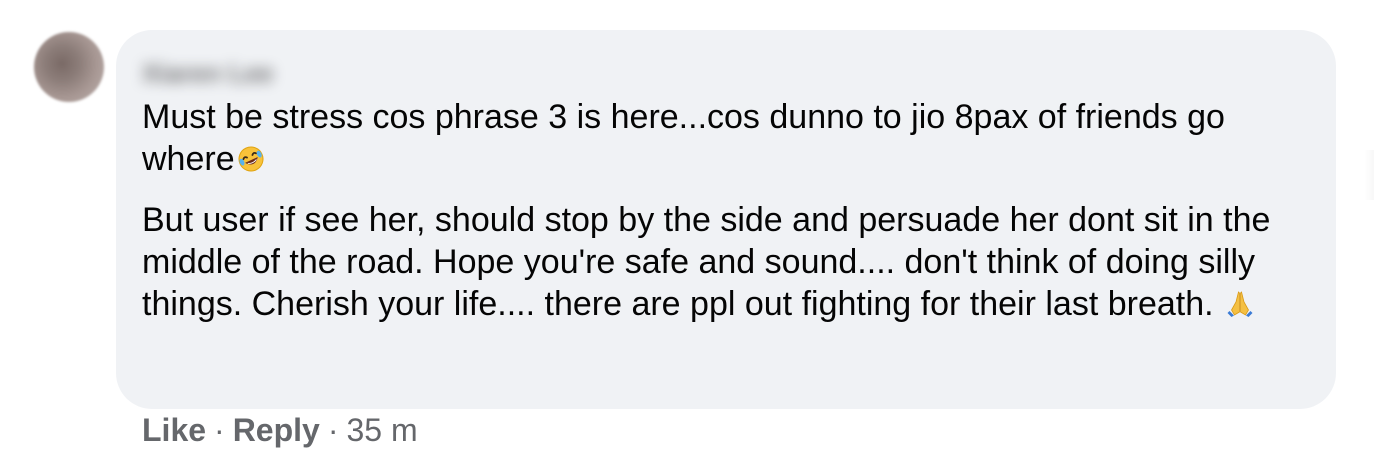  I want to click on right-edge-shadow, so click(1369, 175).